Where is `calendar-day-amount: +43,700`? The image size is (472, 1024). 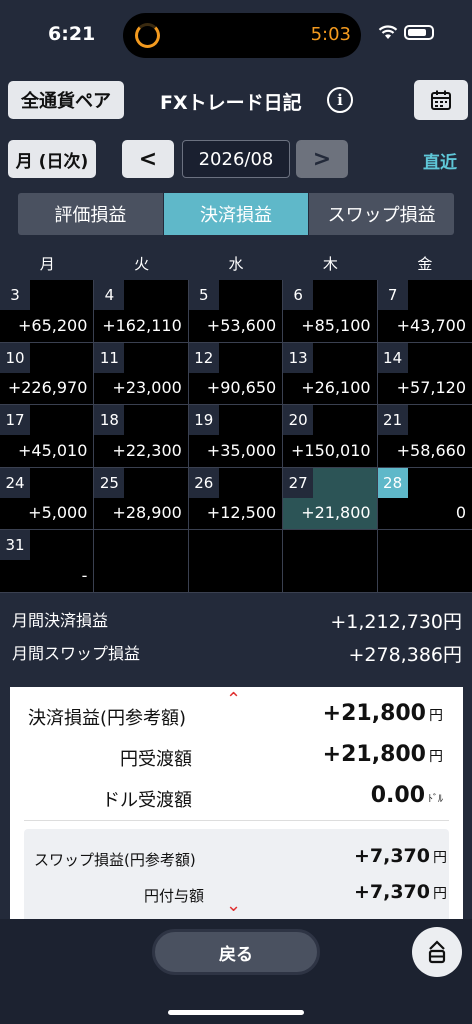 calendar-day-amount: +43,700 is located at coordinates (431, 325).